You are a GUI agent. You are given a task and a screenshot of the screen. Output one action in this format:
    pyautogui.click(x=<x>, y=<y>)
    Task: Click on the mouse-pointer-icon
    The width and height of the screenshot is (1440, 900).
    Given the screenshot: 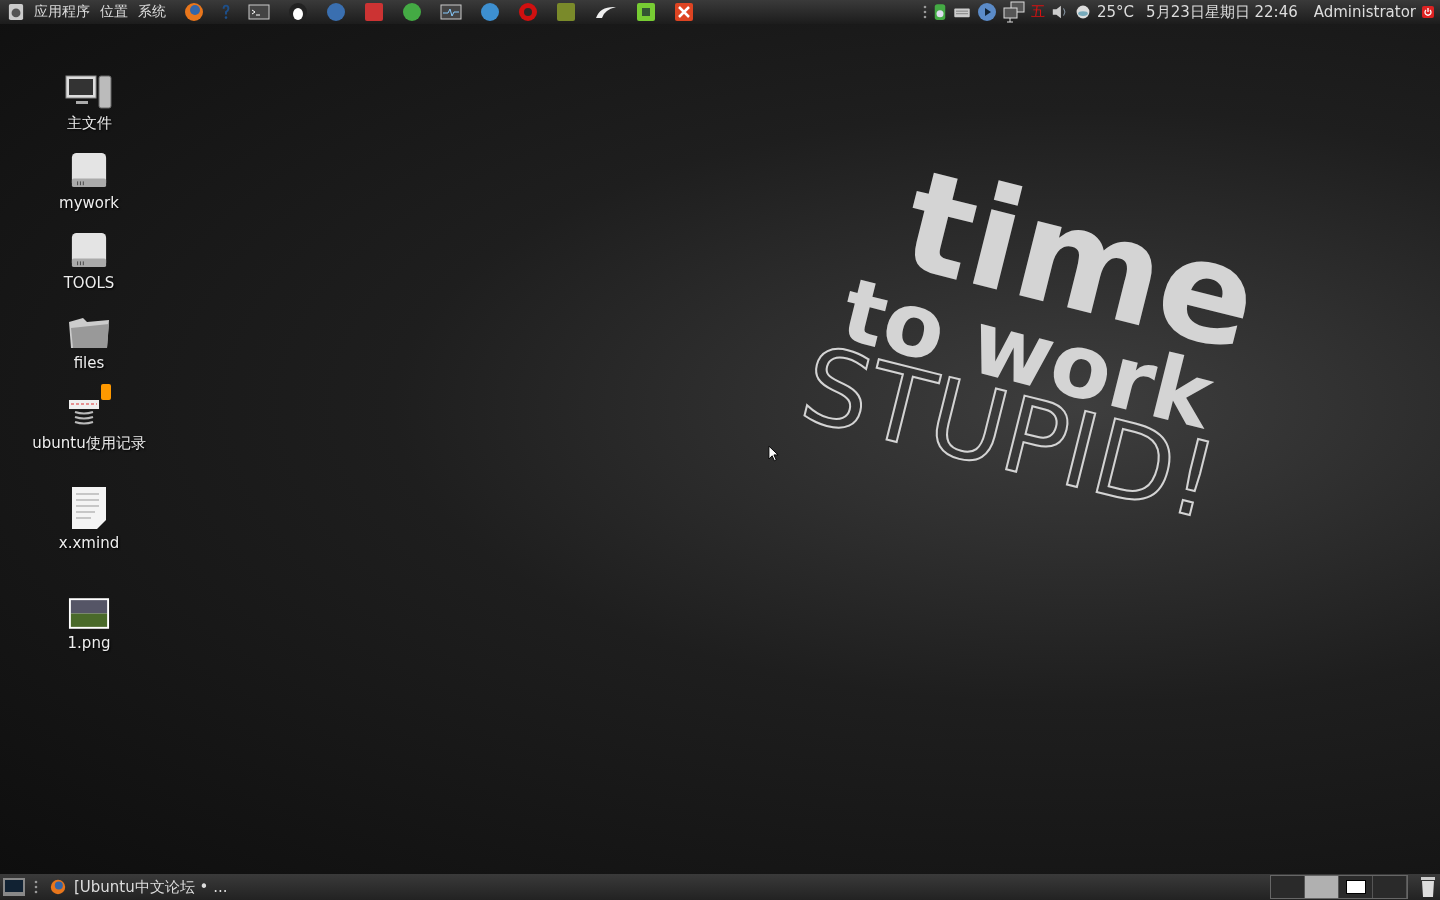 What is the action you would take?
    pyautogui.click(x=773, y=453)
    